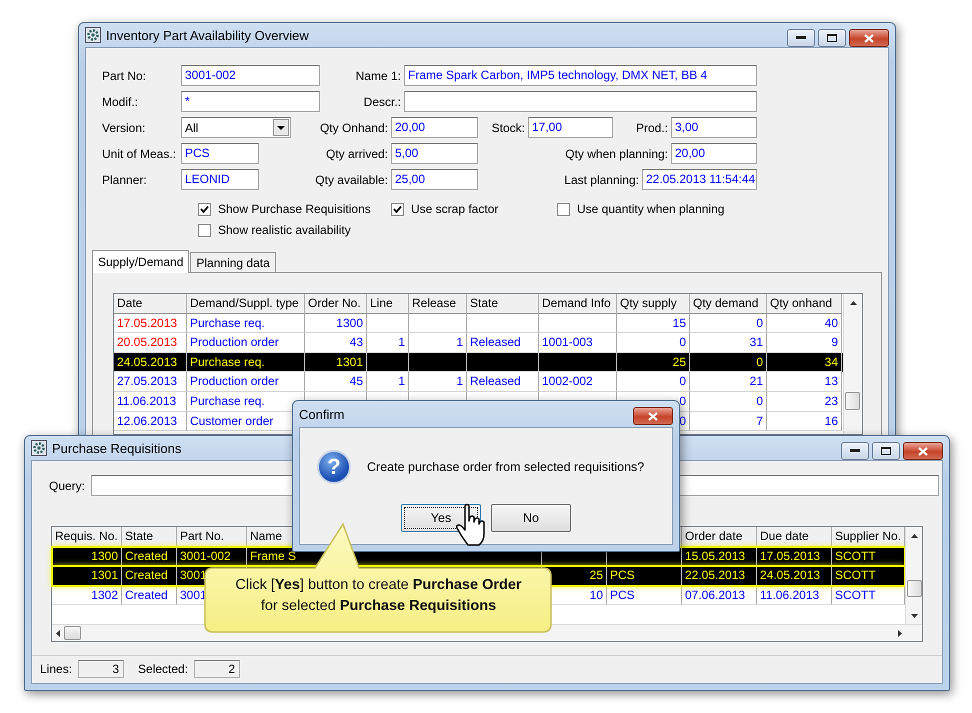 The height and width of the screenshot is (713, 972). Describe the element at coordinates (356, 342) in the screenshot. I see `table-cell: 43` at that location.